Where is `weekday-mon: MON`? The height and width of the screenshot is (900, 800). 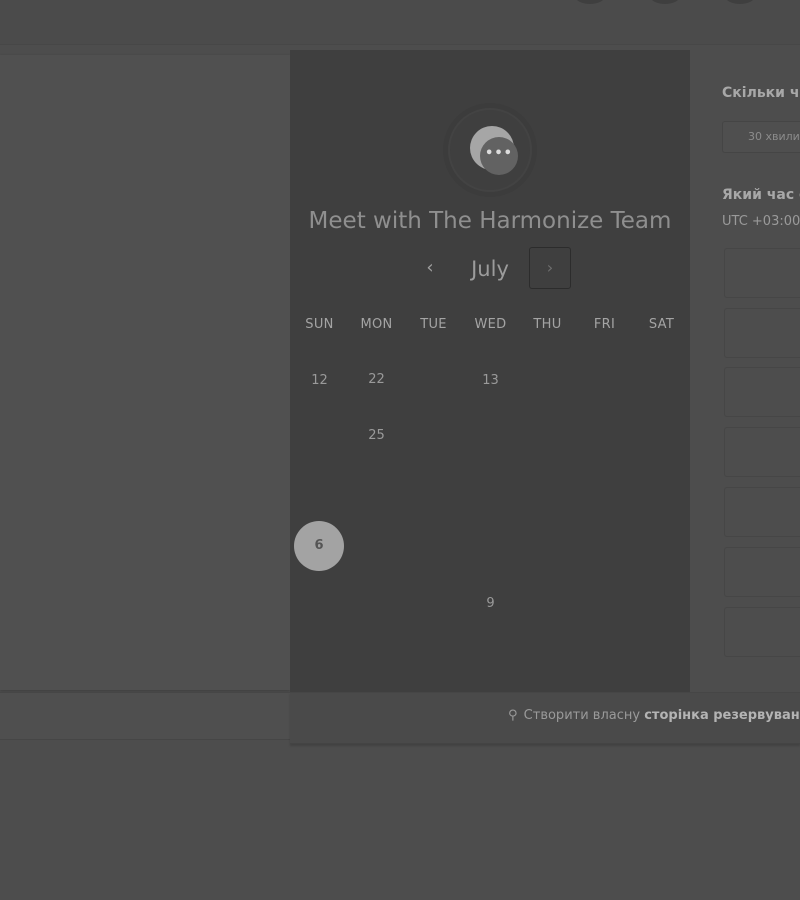
weekday-mon: MON is located at coordinates (376, 324).